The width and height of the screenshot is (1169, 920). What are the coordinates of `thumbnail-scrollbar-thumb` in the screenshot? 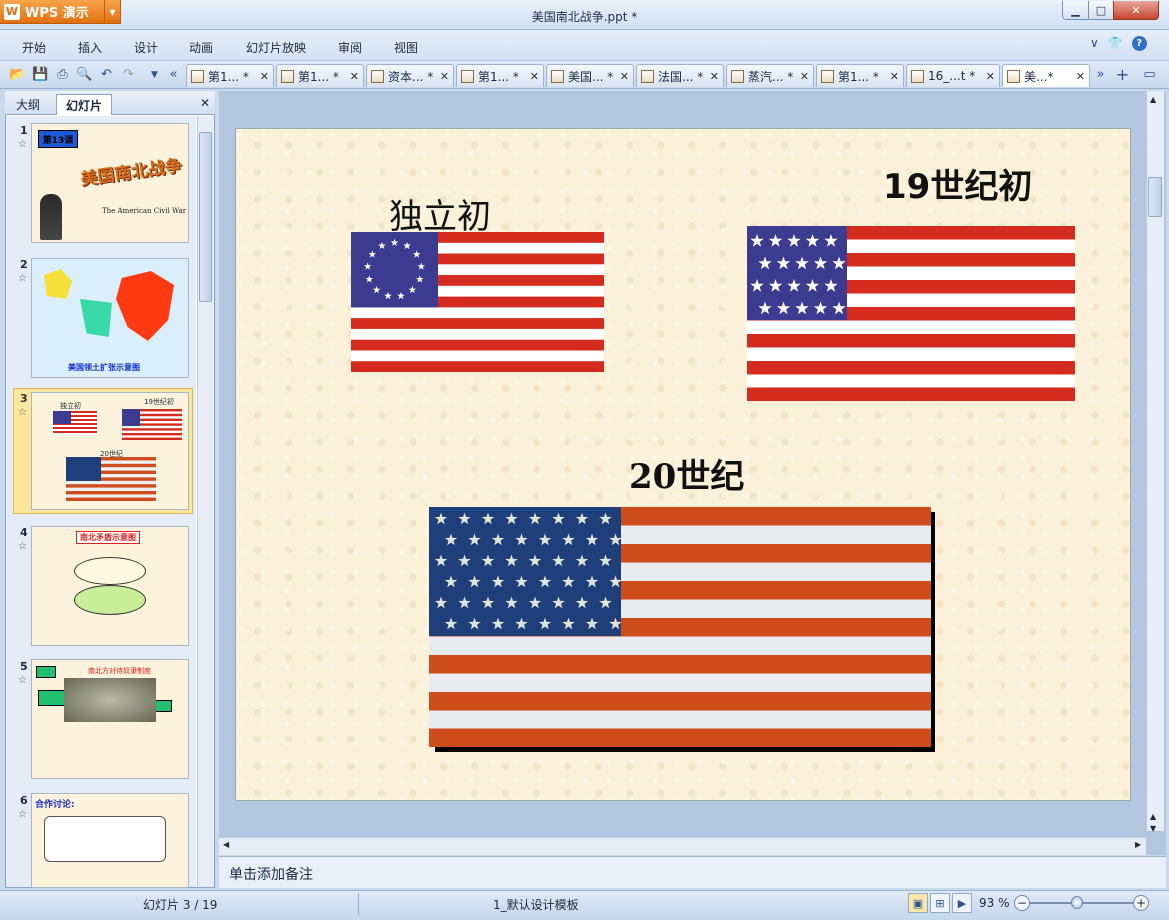 It's located at (205, 217).